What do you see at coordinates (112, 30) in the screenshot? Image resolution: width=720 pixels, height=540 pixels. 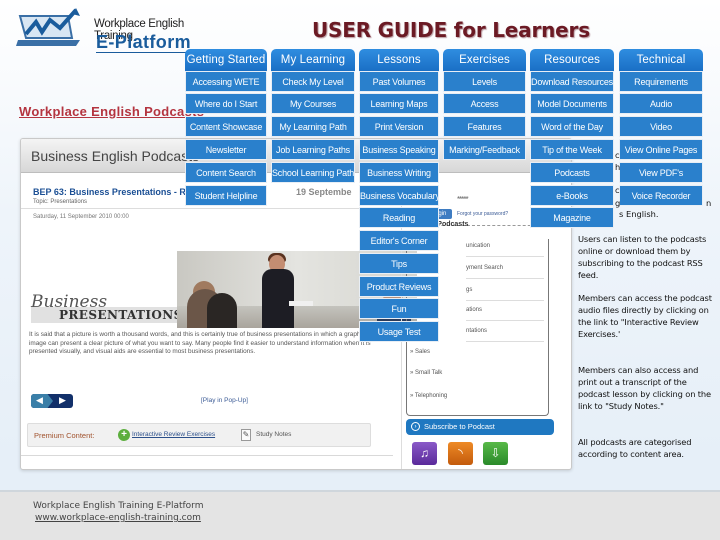 I see `logo: Workplace English Training E-Platform` at bounding box center [112, 30].